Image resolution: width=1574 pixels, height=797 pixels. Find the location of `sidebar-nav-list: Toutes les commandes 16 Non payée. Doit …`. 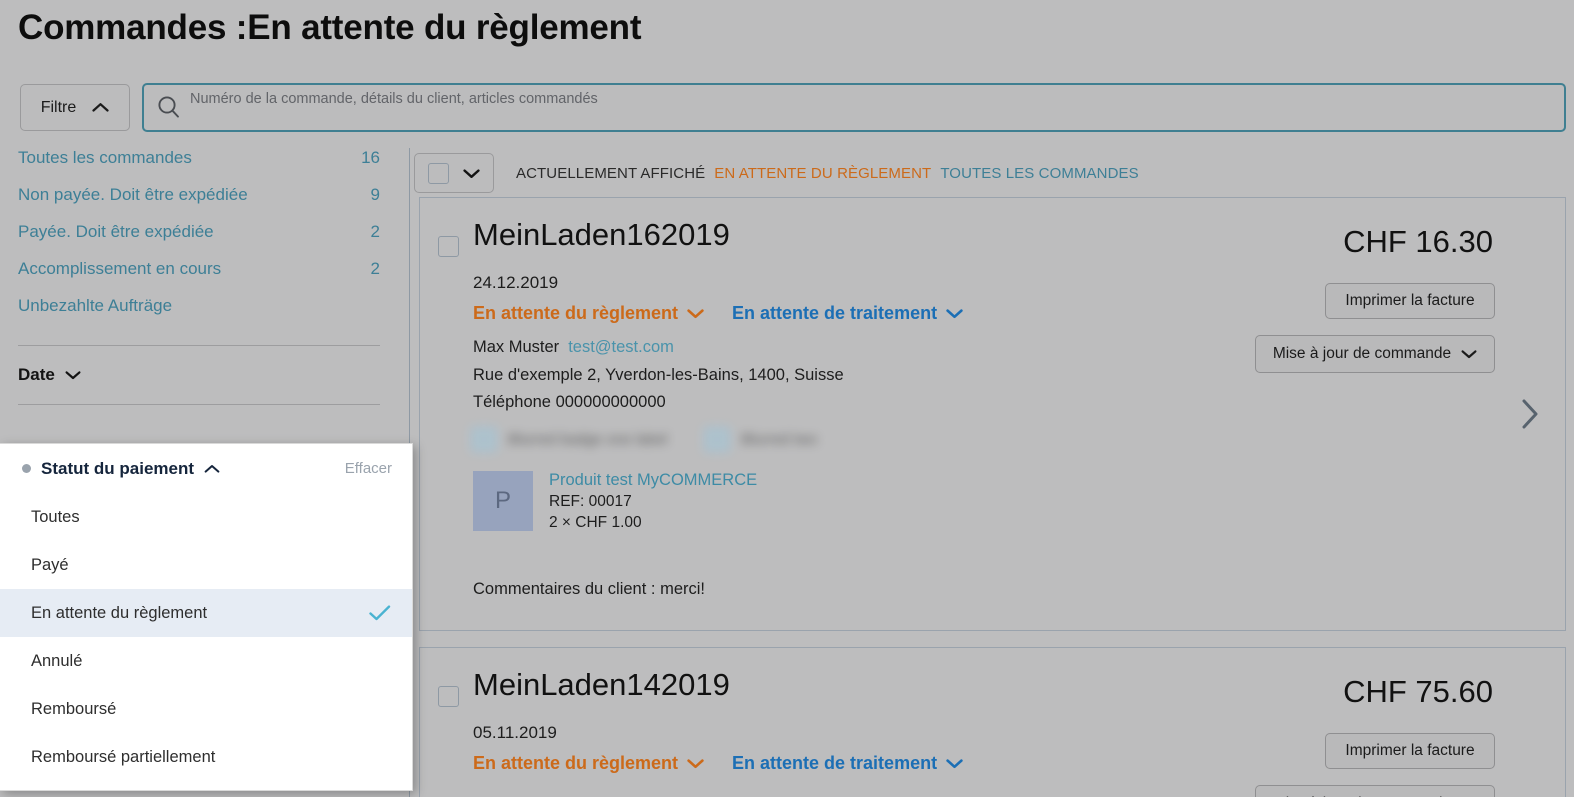

sidebar-nav-list: Toutes les commandes 16 Non payée. Doit … is located at coordinates (199, 240).